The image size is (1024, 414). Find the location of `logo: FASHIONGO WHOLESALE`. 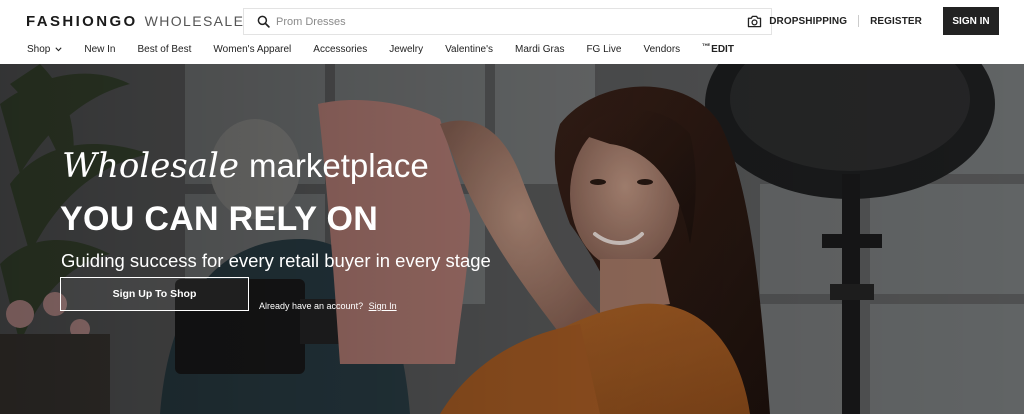

logo: FASHIONGO WHOLESALE is located at coordinates (135, 21).